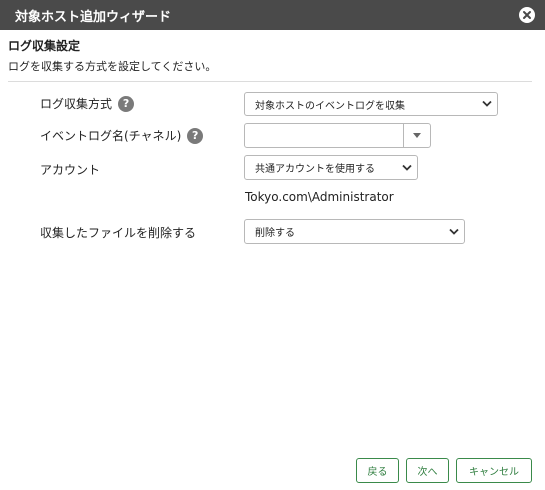  I want to click on back-button: 戻る, so click(377, 470).